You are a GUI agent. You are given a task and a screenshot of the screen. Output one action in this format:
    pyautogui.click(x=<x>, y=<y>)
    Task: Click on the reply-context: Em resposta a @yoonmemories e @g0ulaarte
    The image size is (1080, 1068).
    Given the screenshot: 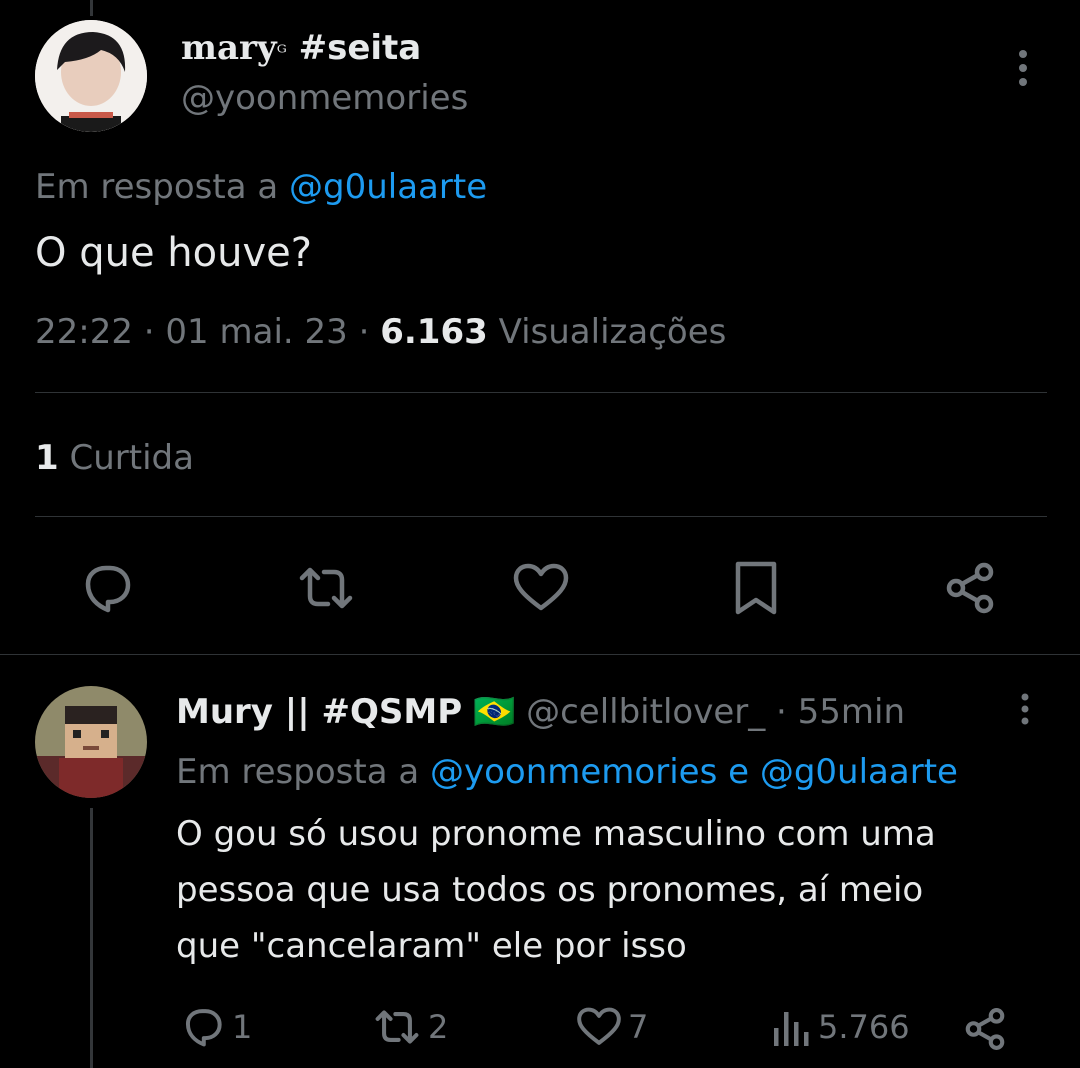 What is the action you would take?
    pyautogui.click(x=567, y=772)
    